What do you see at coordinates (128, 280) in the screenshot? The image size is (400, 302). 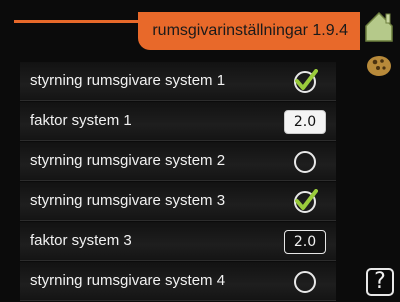 I see `row-label: styrning rumsgivare system 4` at bounding box center [128, 280].